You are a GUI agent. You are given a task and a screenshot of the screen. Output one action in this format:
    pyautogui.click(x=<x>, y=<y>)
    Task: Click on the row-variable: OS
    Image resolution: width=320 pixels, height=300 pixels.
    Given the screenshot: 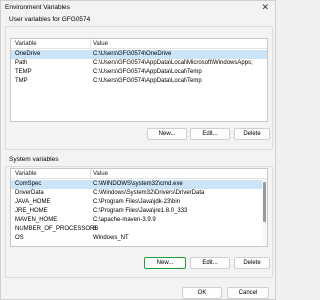 What is the action you would take?
    pyautogui.click(x=19, y=238)
    